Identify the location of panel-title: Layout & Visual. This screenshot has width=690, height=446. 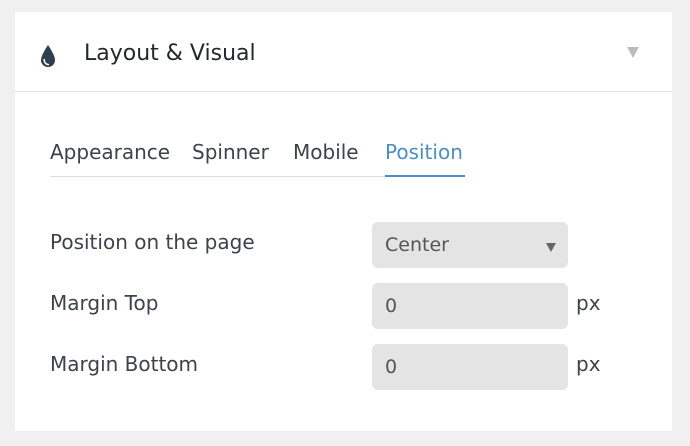
(170, 53).